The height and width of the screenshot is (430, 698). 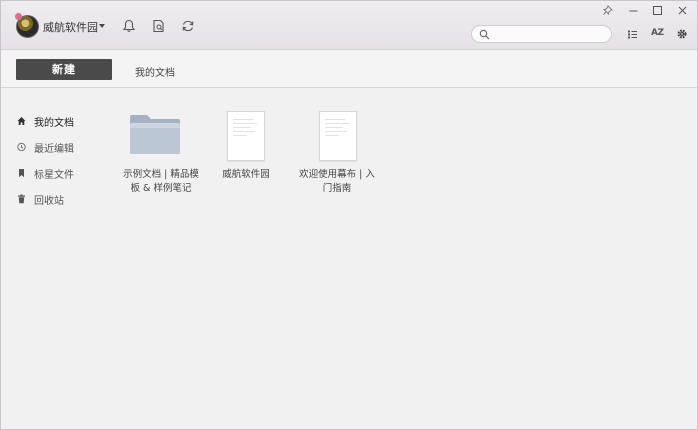 What do you see at coordinates (54, 149) in the screenshot?
I see `sidebar-item-label: 最近编辑` at bounding box center [54, 149].